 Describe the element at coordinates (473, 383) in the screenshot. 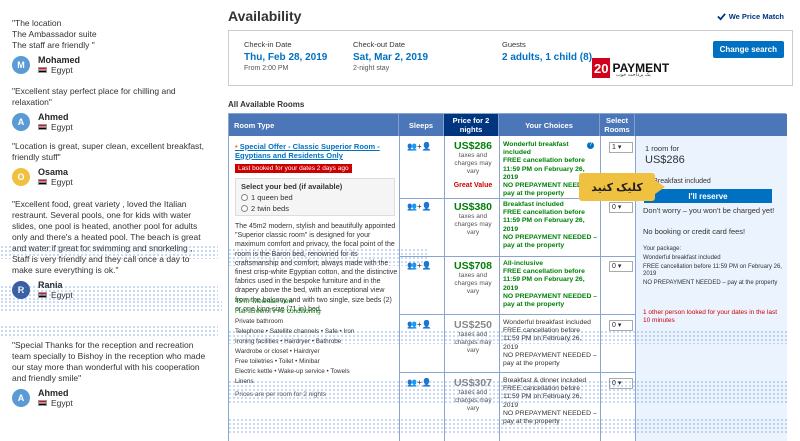

I see `price-value: US$307` at that location.